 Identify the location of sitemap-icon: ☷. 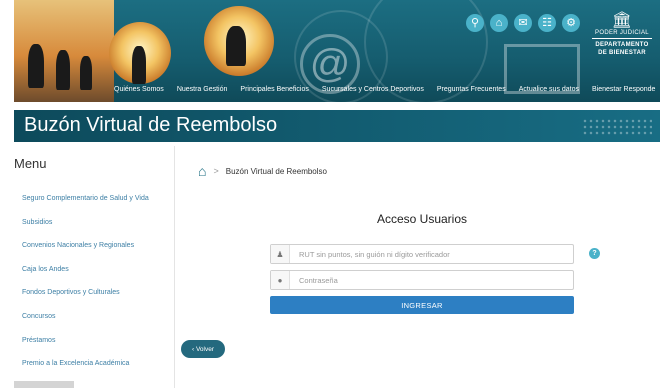
(547, 23).